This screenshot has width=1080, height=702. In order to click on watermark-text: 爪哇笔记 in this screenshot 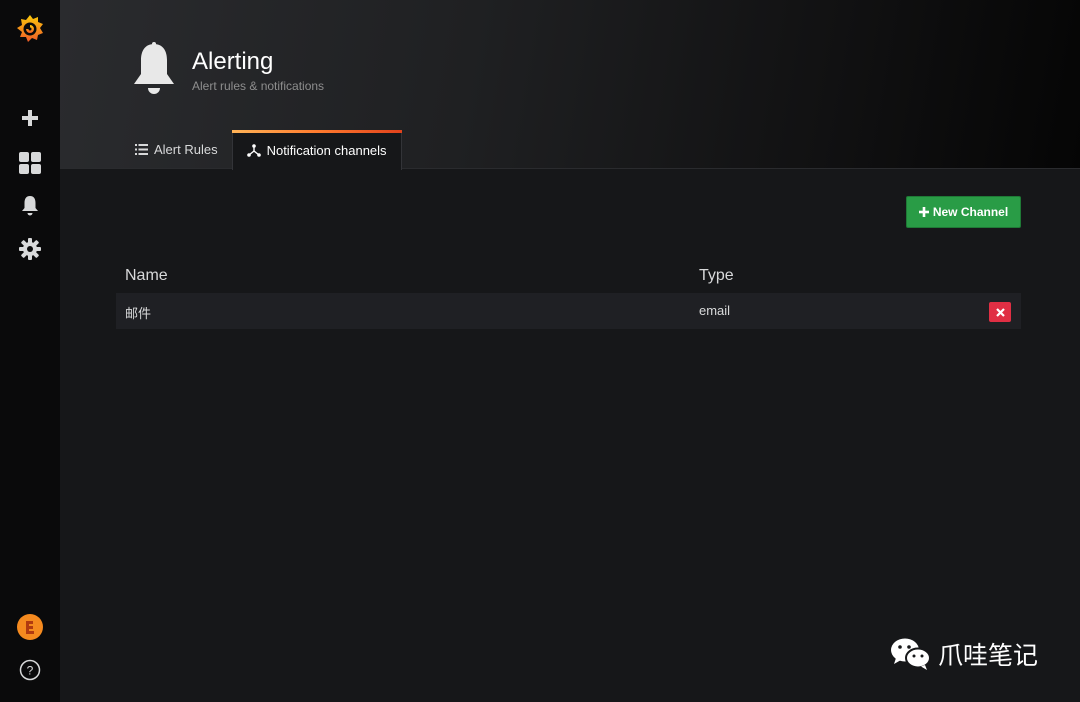, I will do `click(988, 655)`.